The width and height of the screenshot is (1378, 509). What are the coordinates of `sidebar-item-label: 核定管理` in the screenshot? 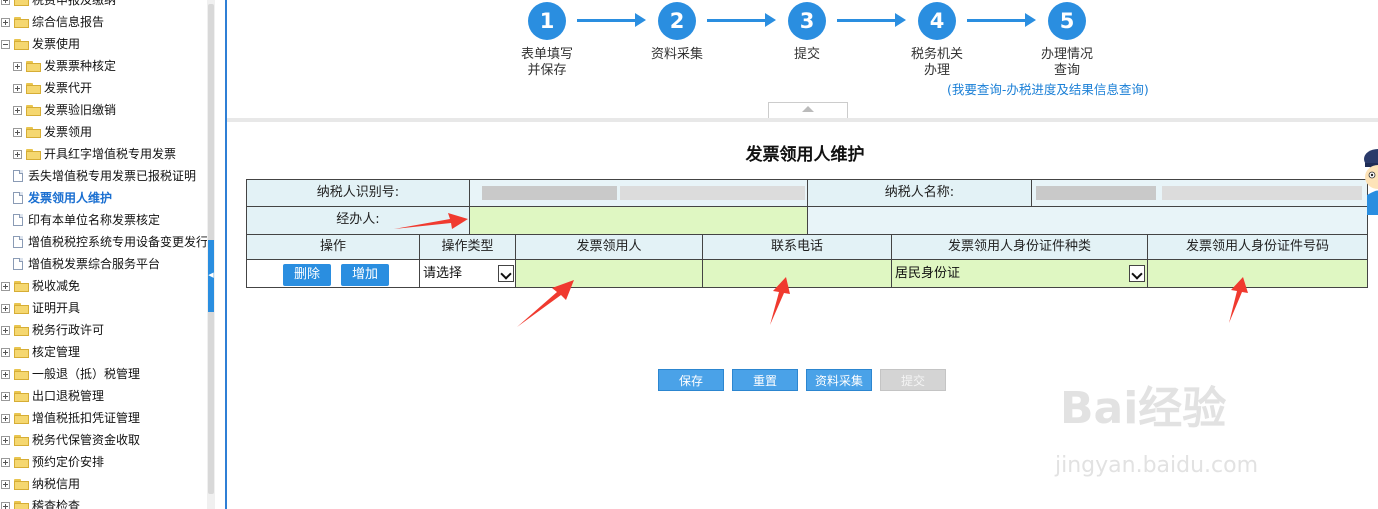 It's located at (56, 352).